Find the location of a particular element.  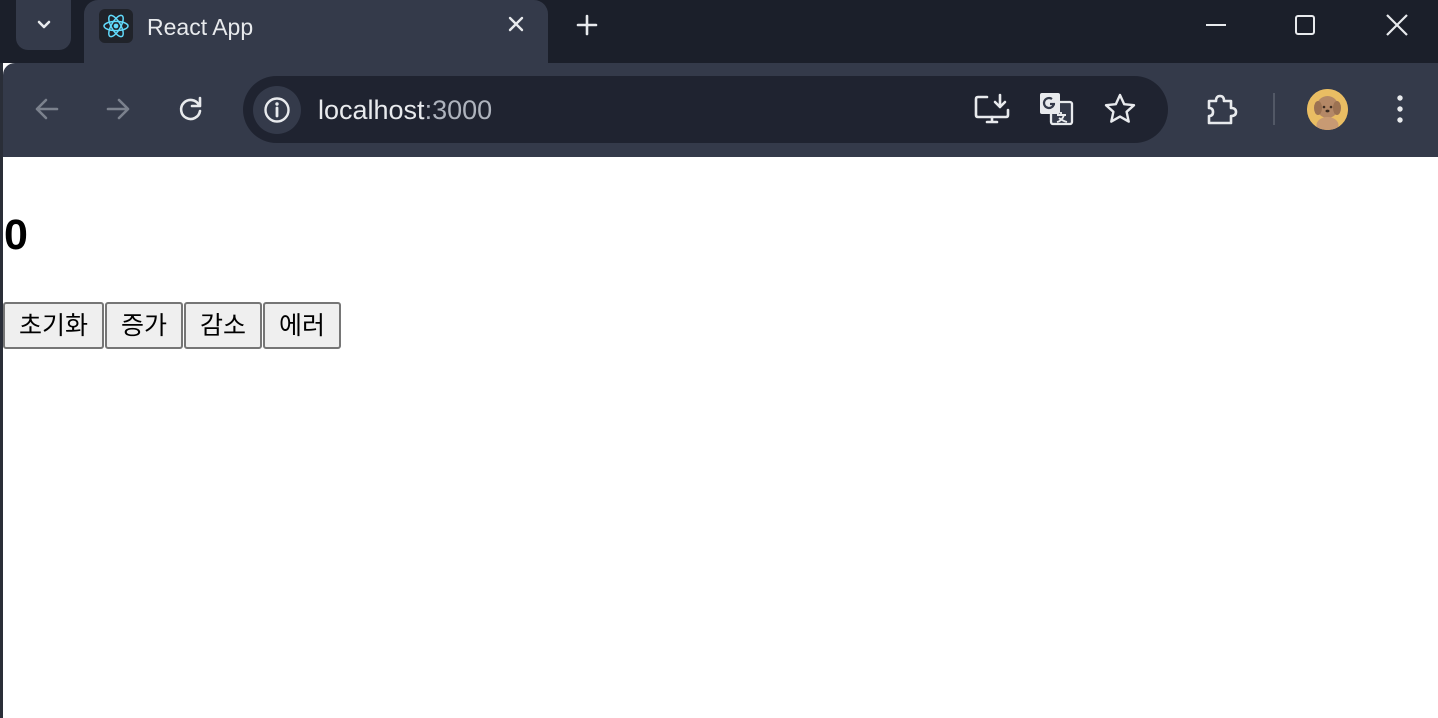

maximize-icon is located at coordinates (1305, 25).